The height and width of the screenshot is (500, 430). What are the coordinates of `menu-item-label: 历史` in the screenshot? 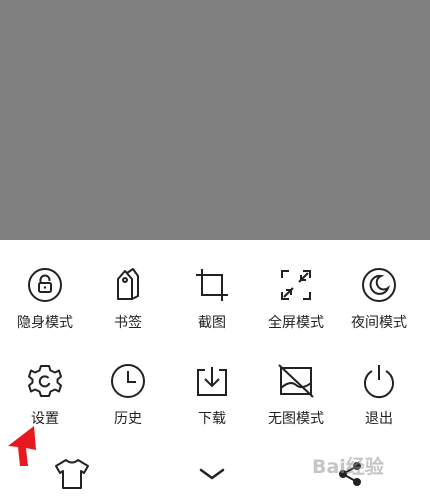 It's located at (128, 419).